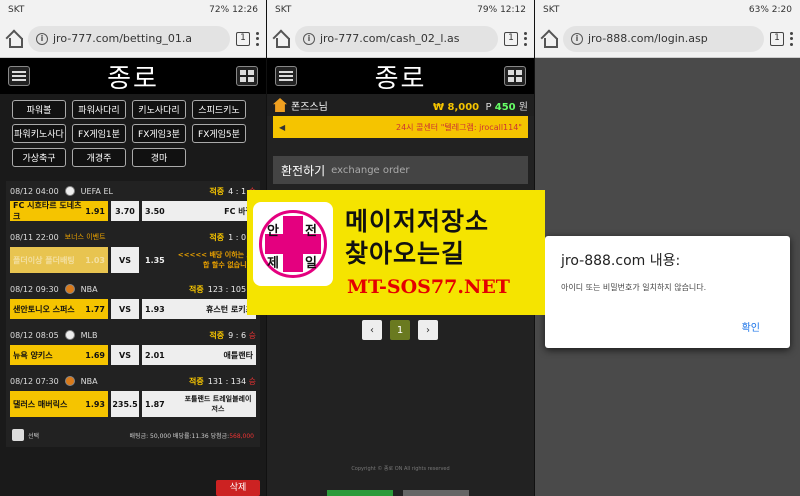 The width and height of the screenshot is (800, 496). Describe the element at coordinates (309, 107) in the screenshot. I see `username: 폰즈스님` at that location.